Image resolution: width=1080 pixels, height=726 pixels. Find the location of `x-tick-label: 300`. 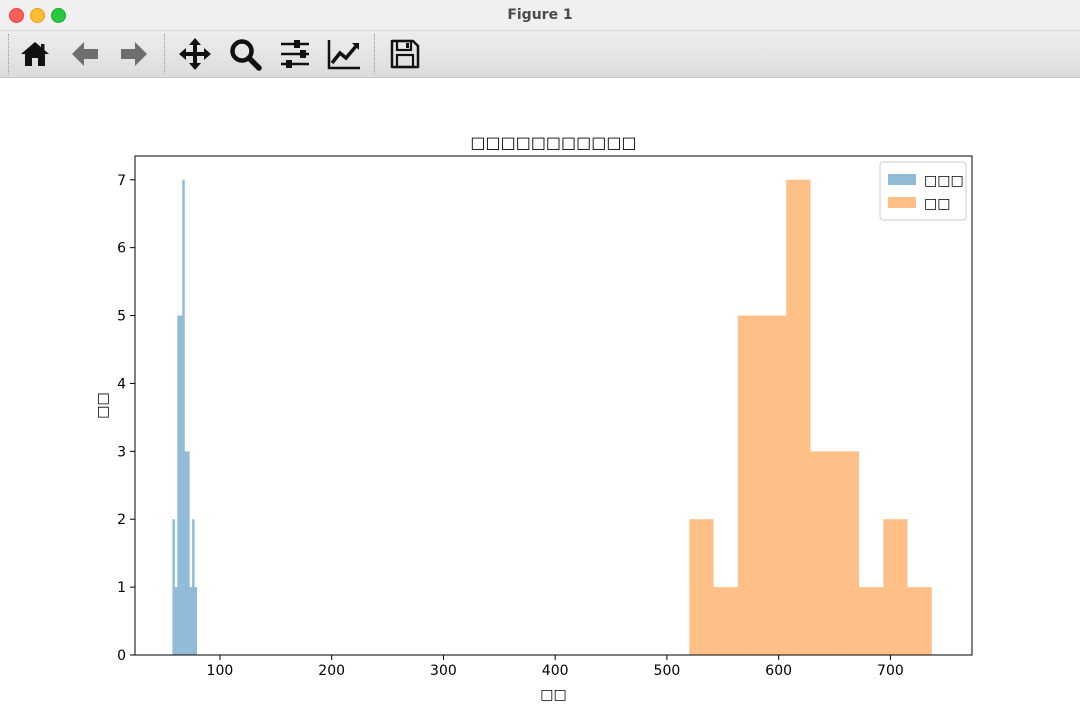

x-tick-label: 300 is located at coordinates (443, 671).